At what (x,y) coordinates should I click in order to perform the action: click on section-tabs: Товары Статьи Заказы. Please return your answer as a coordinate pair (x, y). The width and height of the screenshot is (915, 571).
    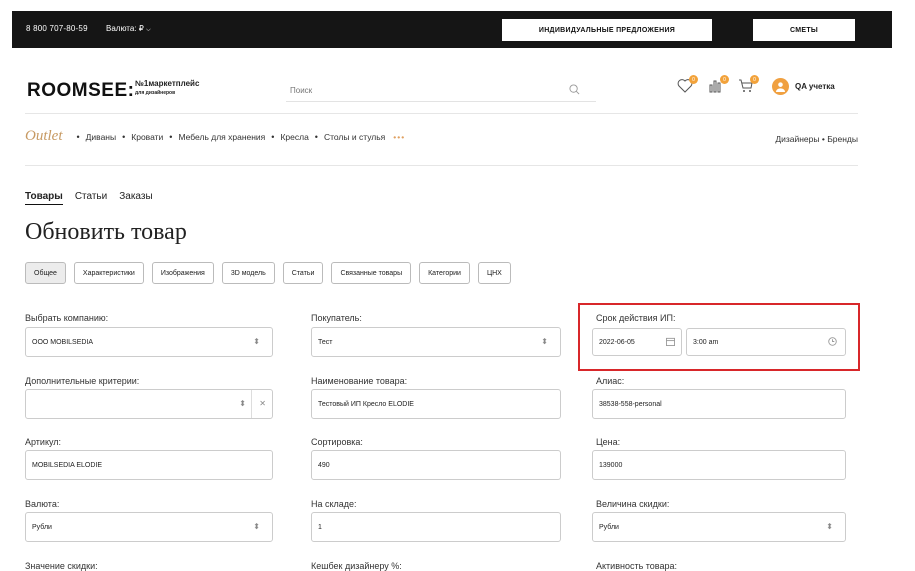
    Looking at the image, I should click on (89, 198).